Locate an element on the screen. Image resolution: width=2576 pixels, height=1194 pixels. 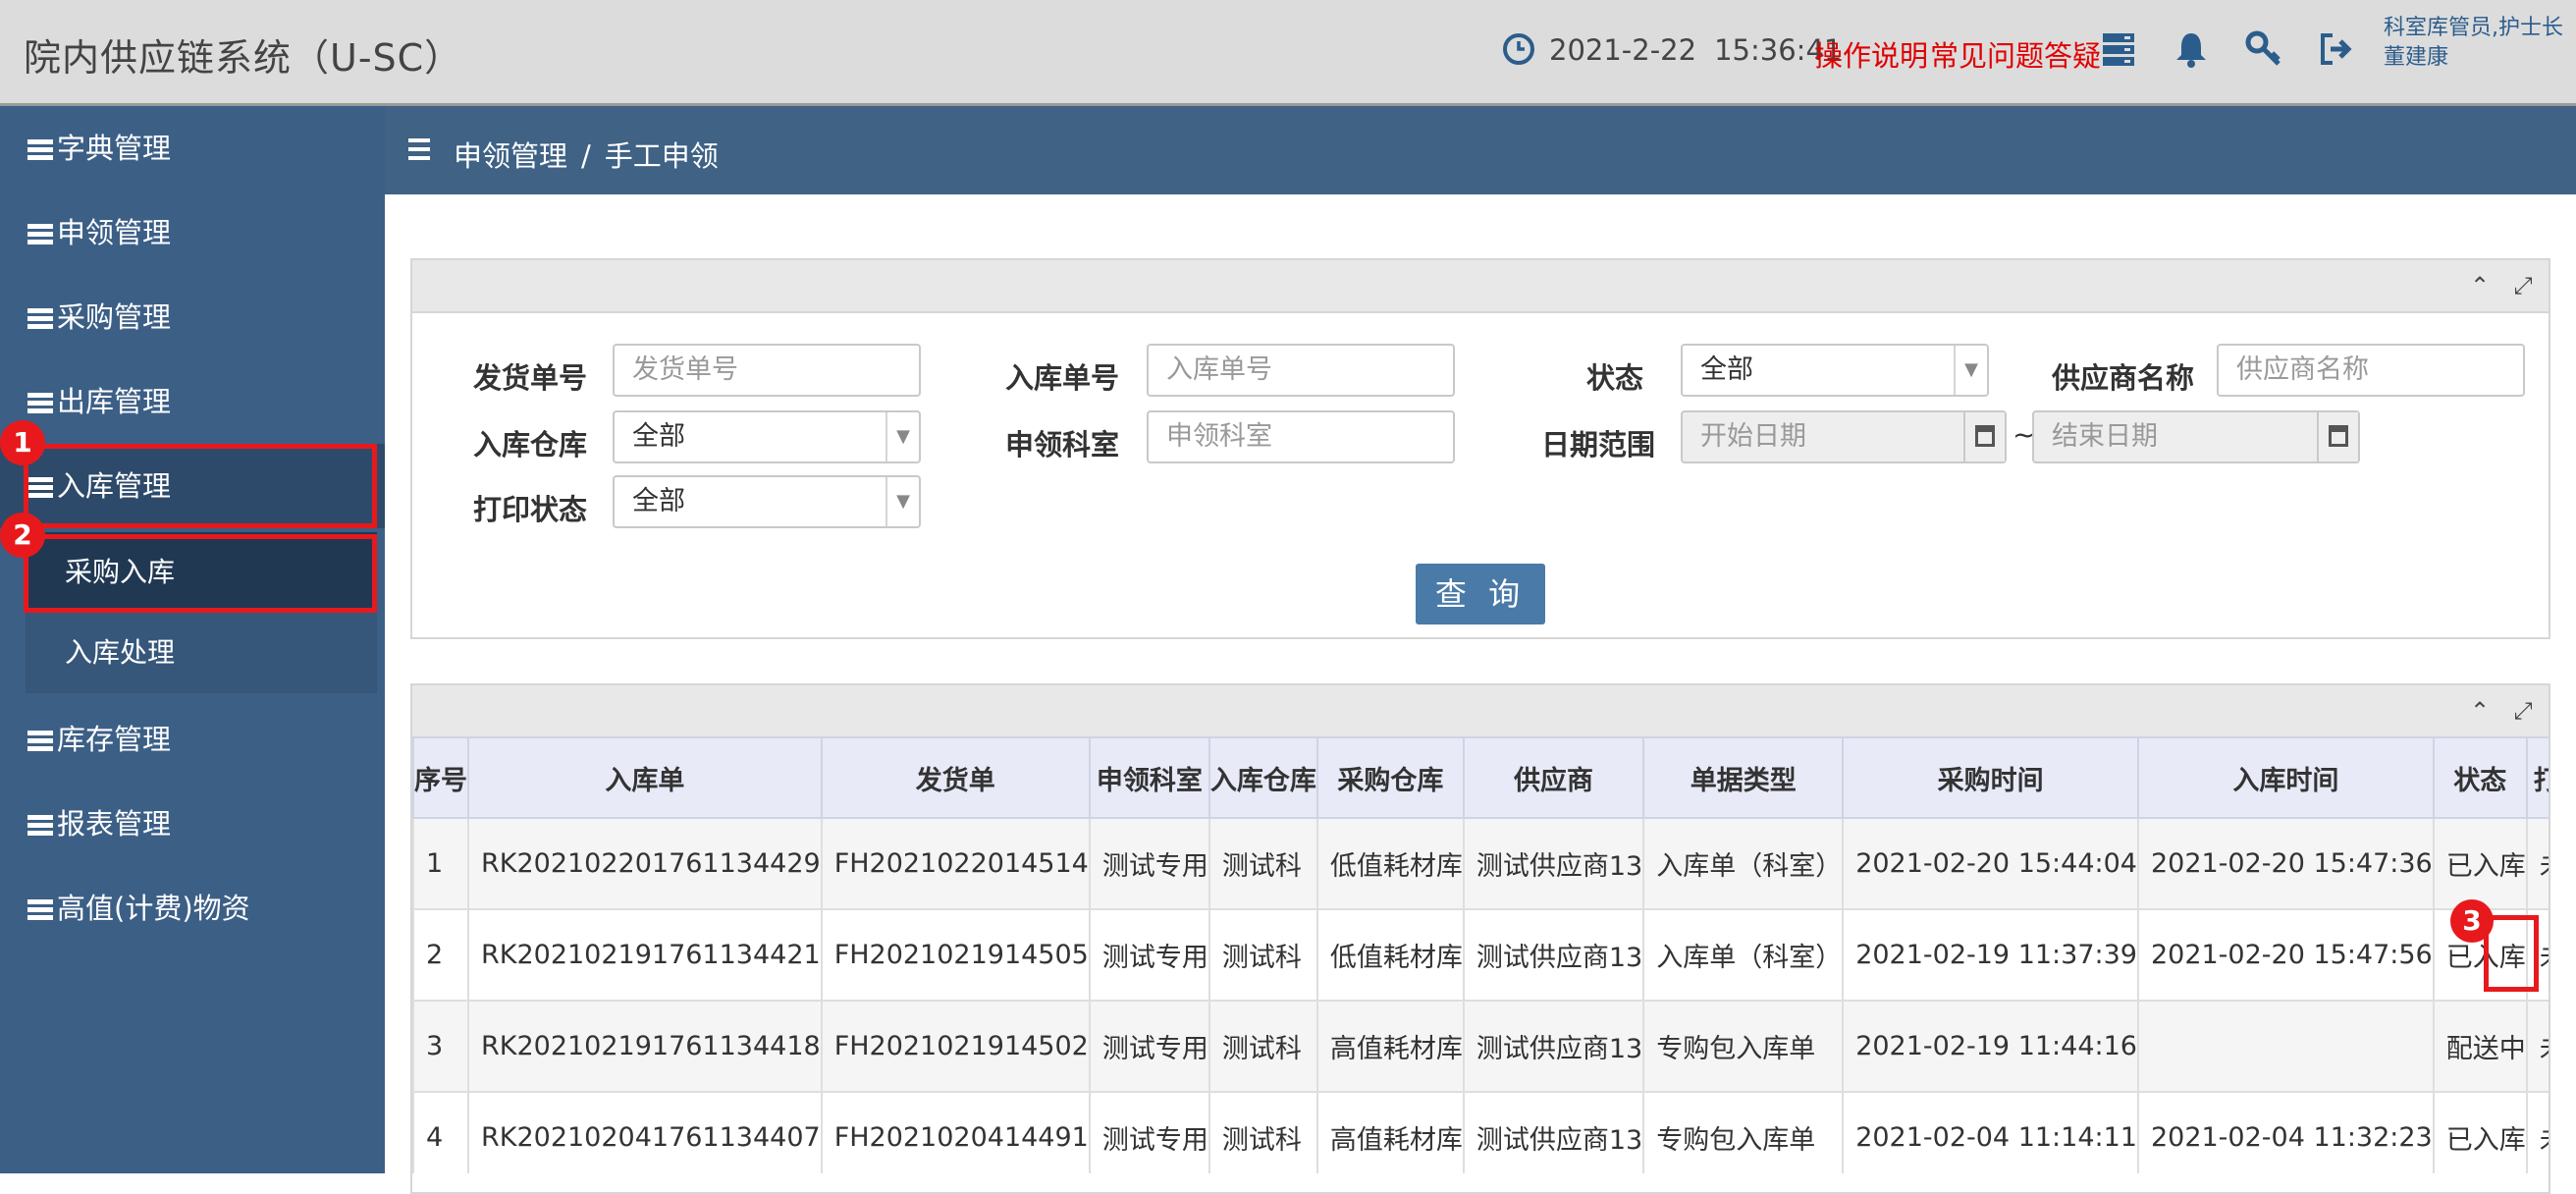
cell-ship-no: FH2021021914502 is located at coordinates (955, 1046).